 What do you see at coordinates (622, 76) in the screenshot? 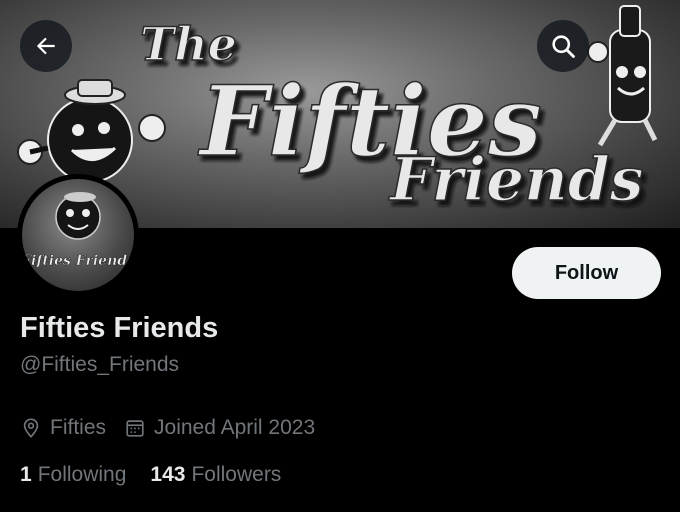
I see `bottle-character-illustration` at bounding box center [622, 76].